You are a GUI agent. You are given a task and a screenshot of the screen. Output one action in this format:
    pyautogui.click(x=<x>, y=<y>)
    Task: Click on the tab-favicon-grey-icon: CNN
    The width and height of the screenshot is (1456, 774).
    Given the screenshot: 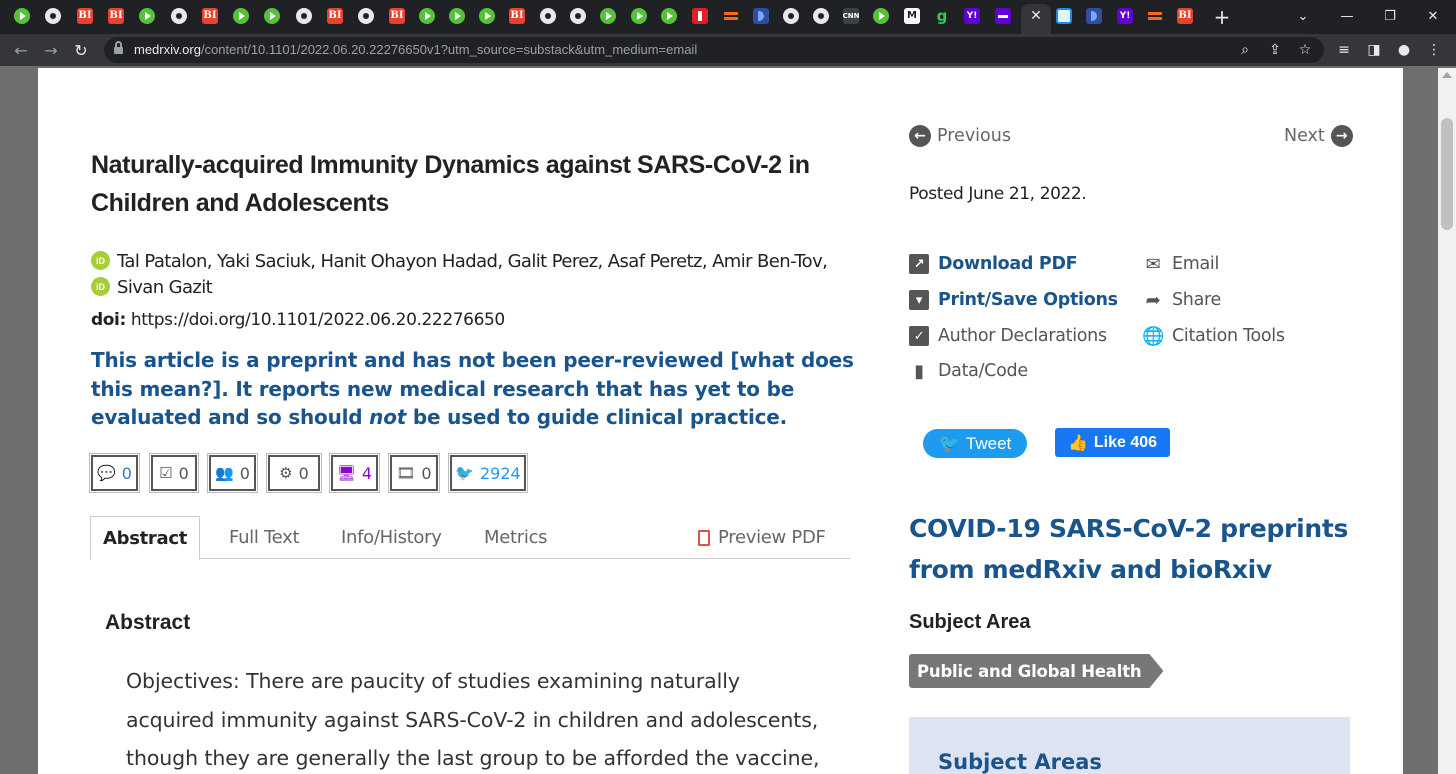 What is the action you would take?
    pyautogui.click(x=851, y=16)
    